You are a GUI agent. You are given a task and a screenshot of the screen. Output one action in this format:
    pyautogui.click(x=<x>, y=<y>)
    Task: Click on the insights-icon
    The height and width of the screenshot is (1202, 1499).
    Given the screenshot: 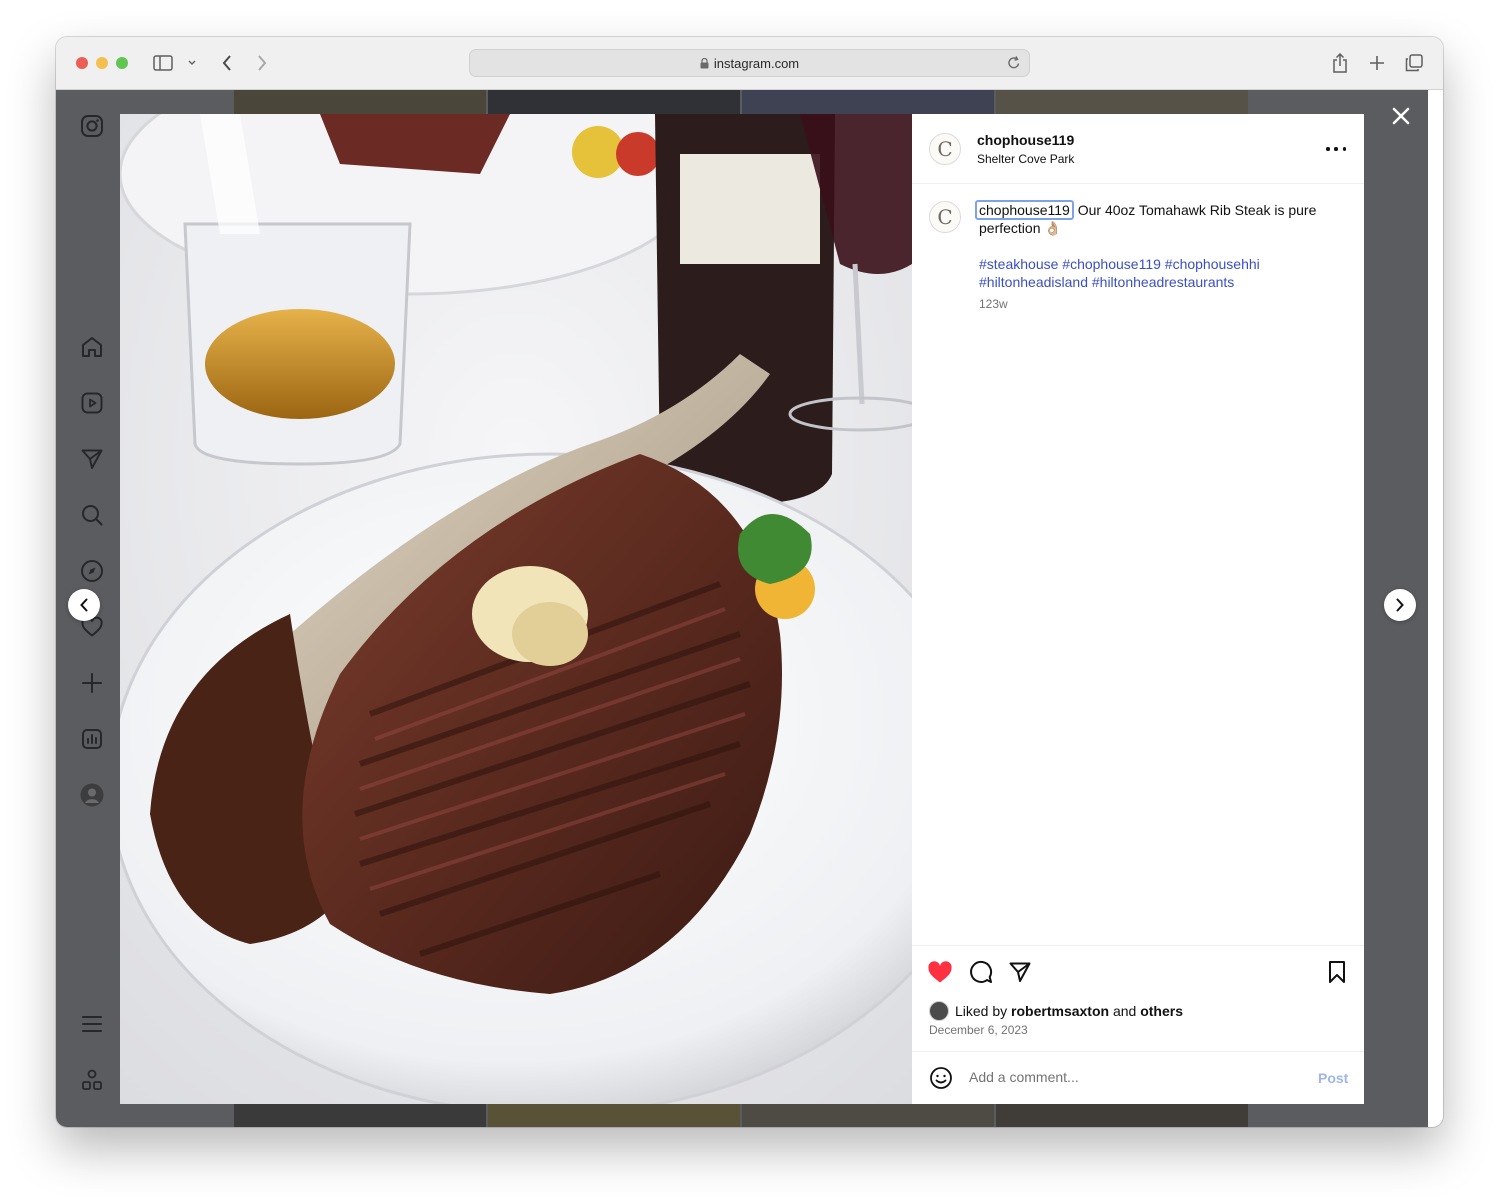 What is the action you would take?
    pyautogui.click(x=92, y=739)
    